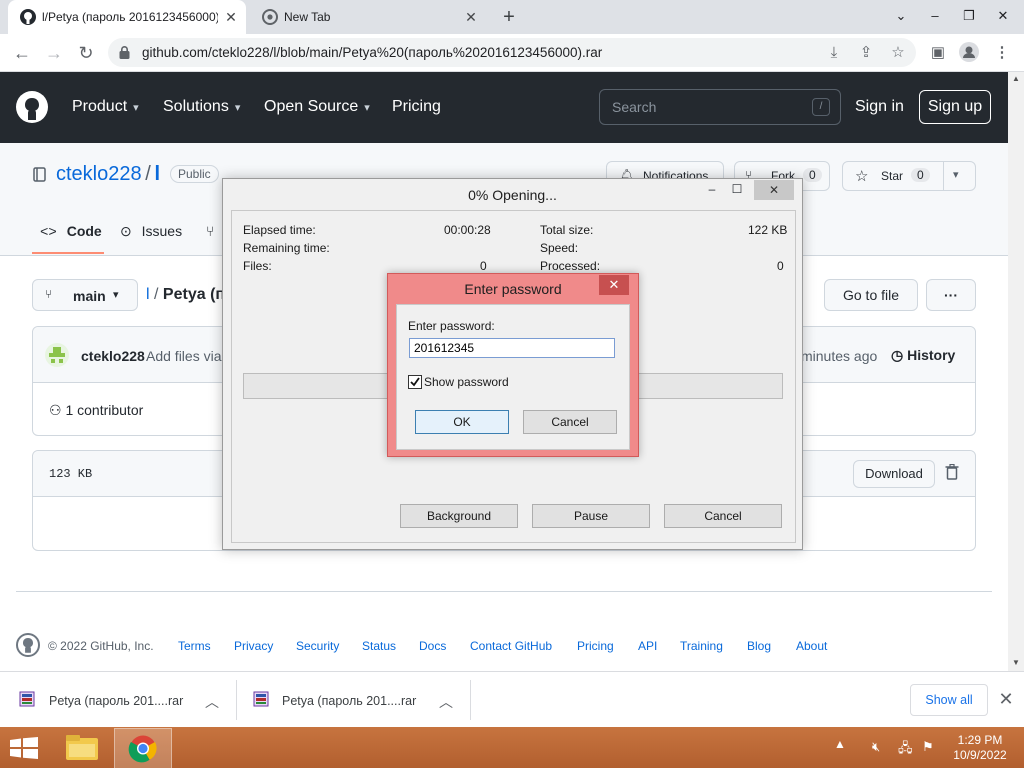 The image size is (1024, 769). I want to click on footer-link-about: About, so click(811, 646).